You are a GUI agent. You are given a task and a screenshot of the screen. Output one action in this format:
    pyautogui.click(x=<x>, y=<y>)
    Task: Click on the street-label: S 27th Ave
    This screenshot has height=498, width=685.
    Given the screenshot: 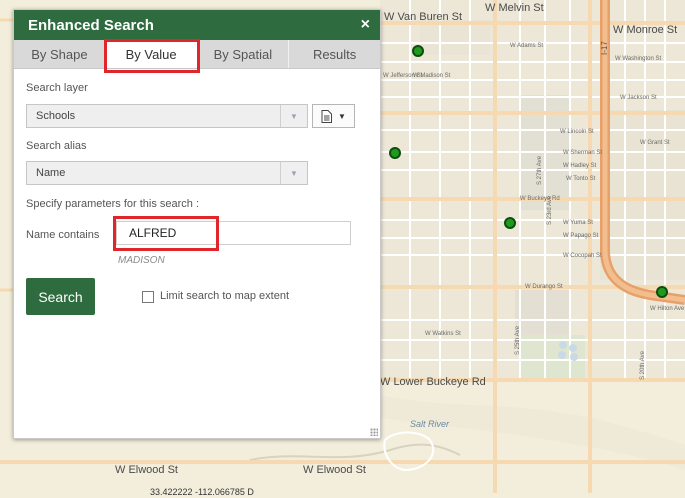 What is the action you would take?
    pyautogui.click(x=540, y=170)
    